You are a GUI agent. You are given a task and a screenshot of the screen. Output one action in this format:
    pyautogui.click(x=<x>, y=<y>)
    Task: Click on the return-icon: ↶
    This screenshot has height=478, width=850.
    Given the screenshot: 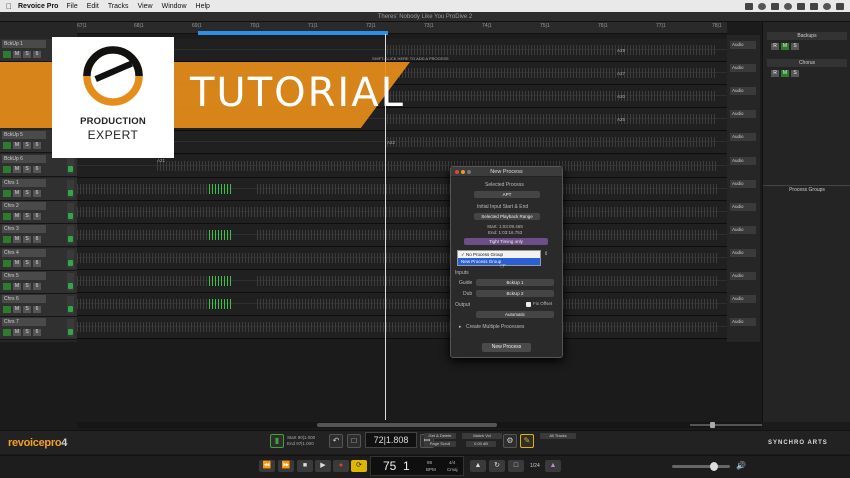 What is the action you would take?
    pyautogui.click(x=336, y=441)
    